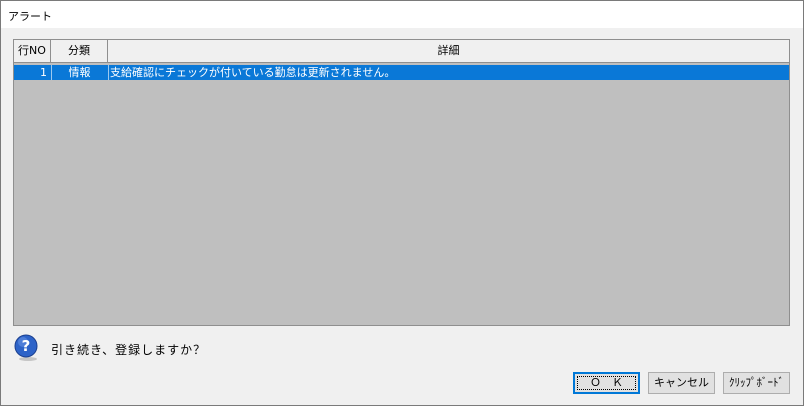 This screenshot has height=406, width=804. What do you see at coordinates (43, 72) in the screenshot?
I see `cell-row-no: 1` at bounding box center [43, 72].